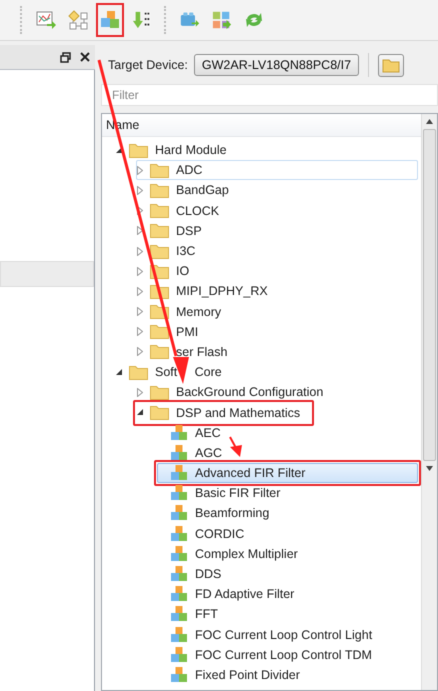 The image size is (438, 691). I want to click on tree-item: BandGap, so click(188, 190).